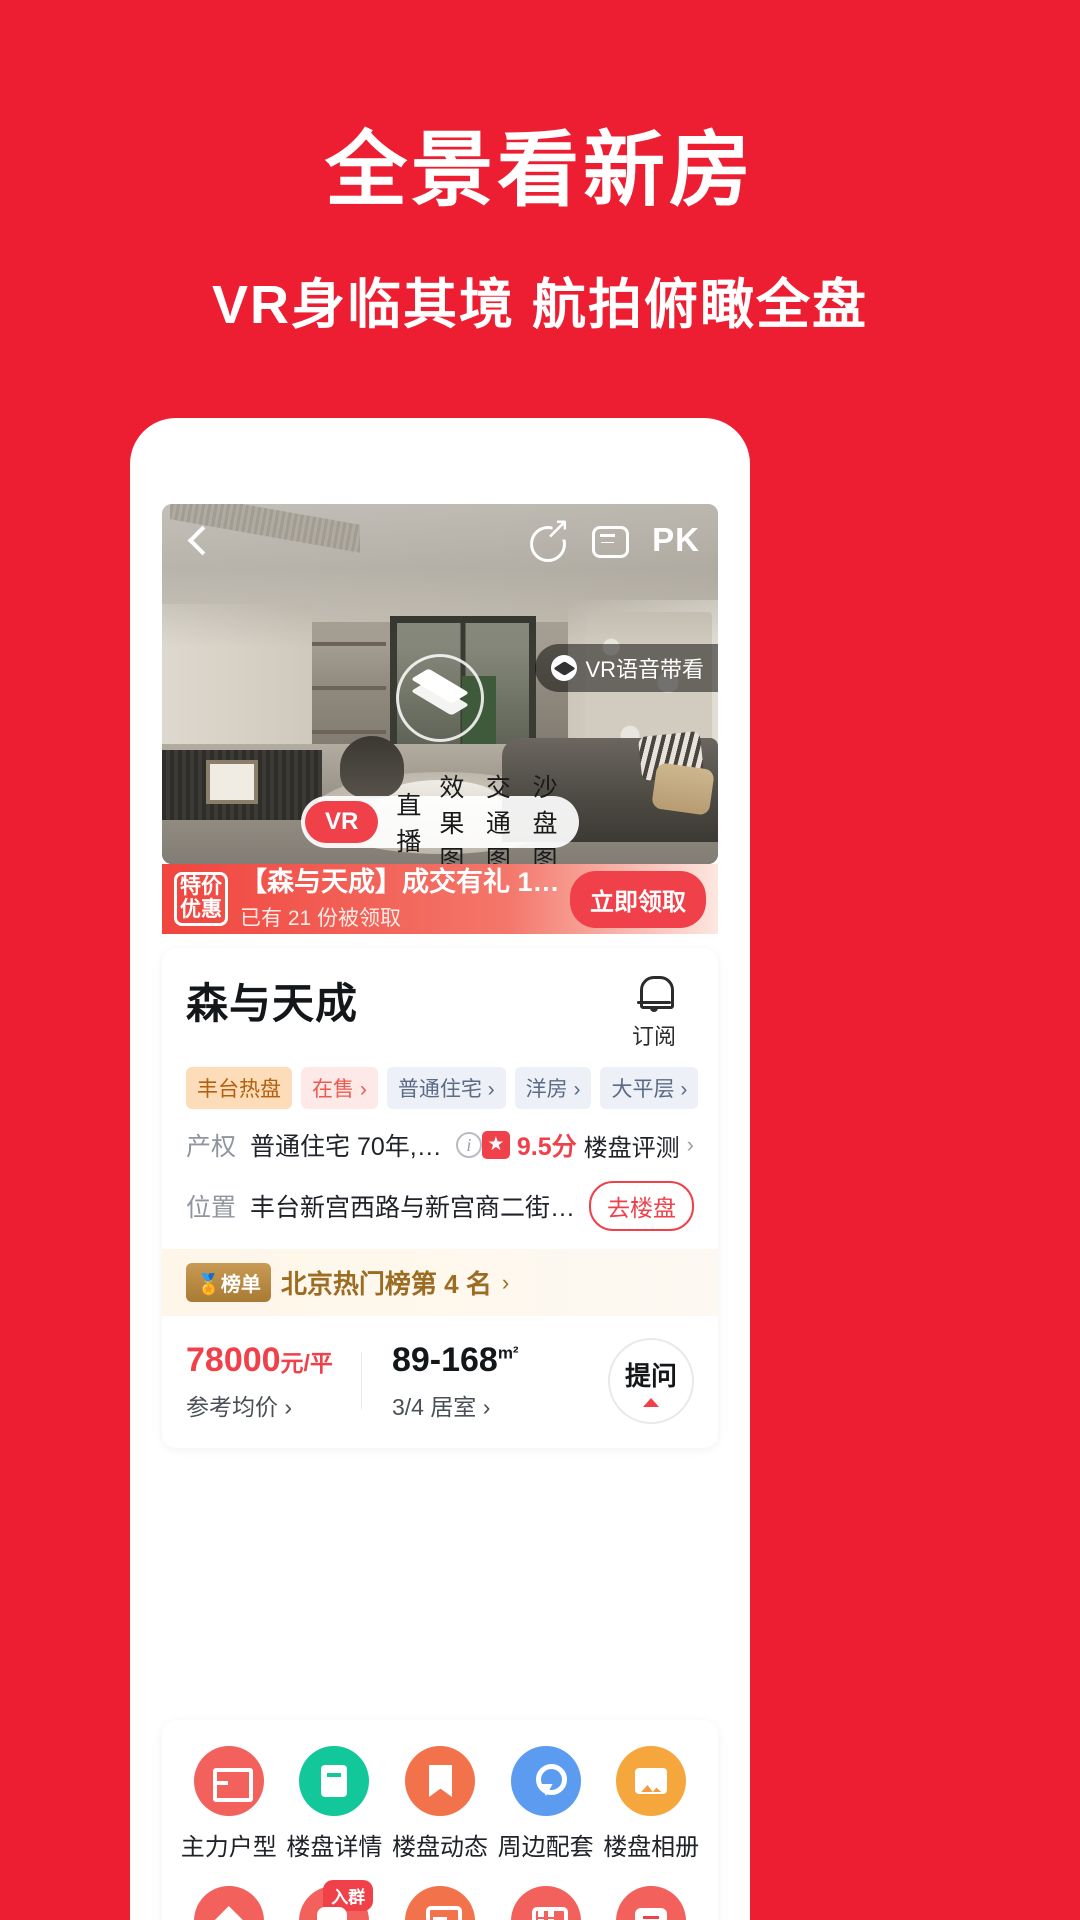  Describe the element at coordinates (545, 1847) in the screenshot. I see `grid-label: 周边配套` at that location.